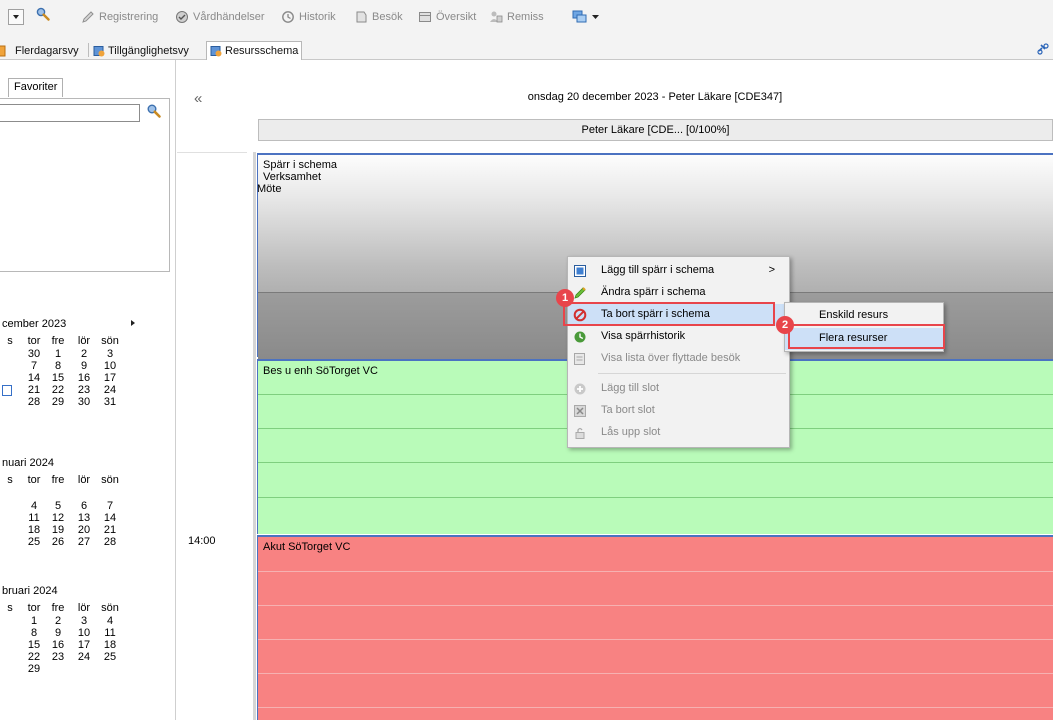 Image resolution: width=1053 pixels, height=720 pixels. I want to click on menu-item-andra-sparr: Ändra spärr i schema, so click(678, 293).